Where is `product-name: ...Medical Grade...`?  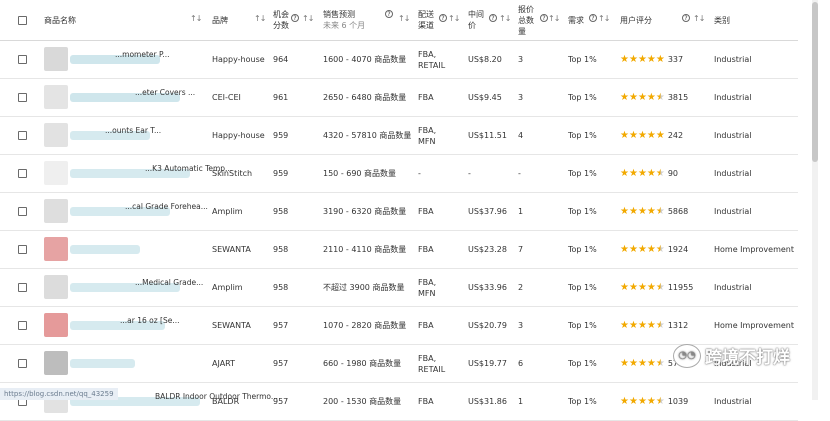 product-name: ...Medical Grade... is located at coordinates (169, 282).